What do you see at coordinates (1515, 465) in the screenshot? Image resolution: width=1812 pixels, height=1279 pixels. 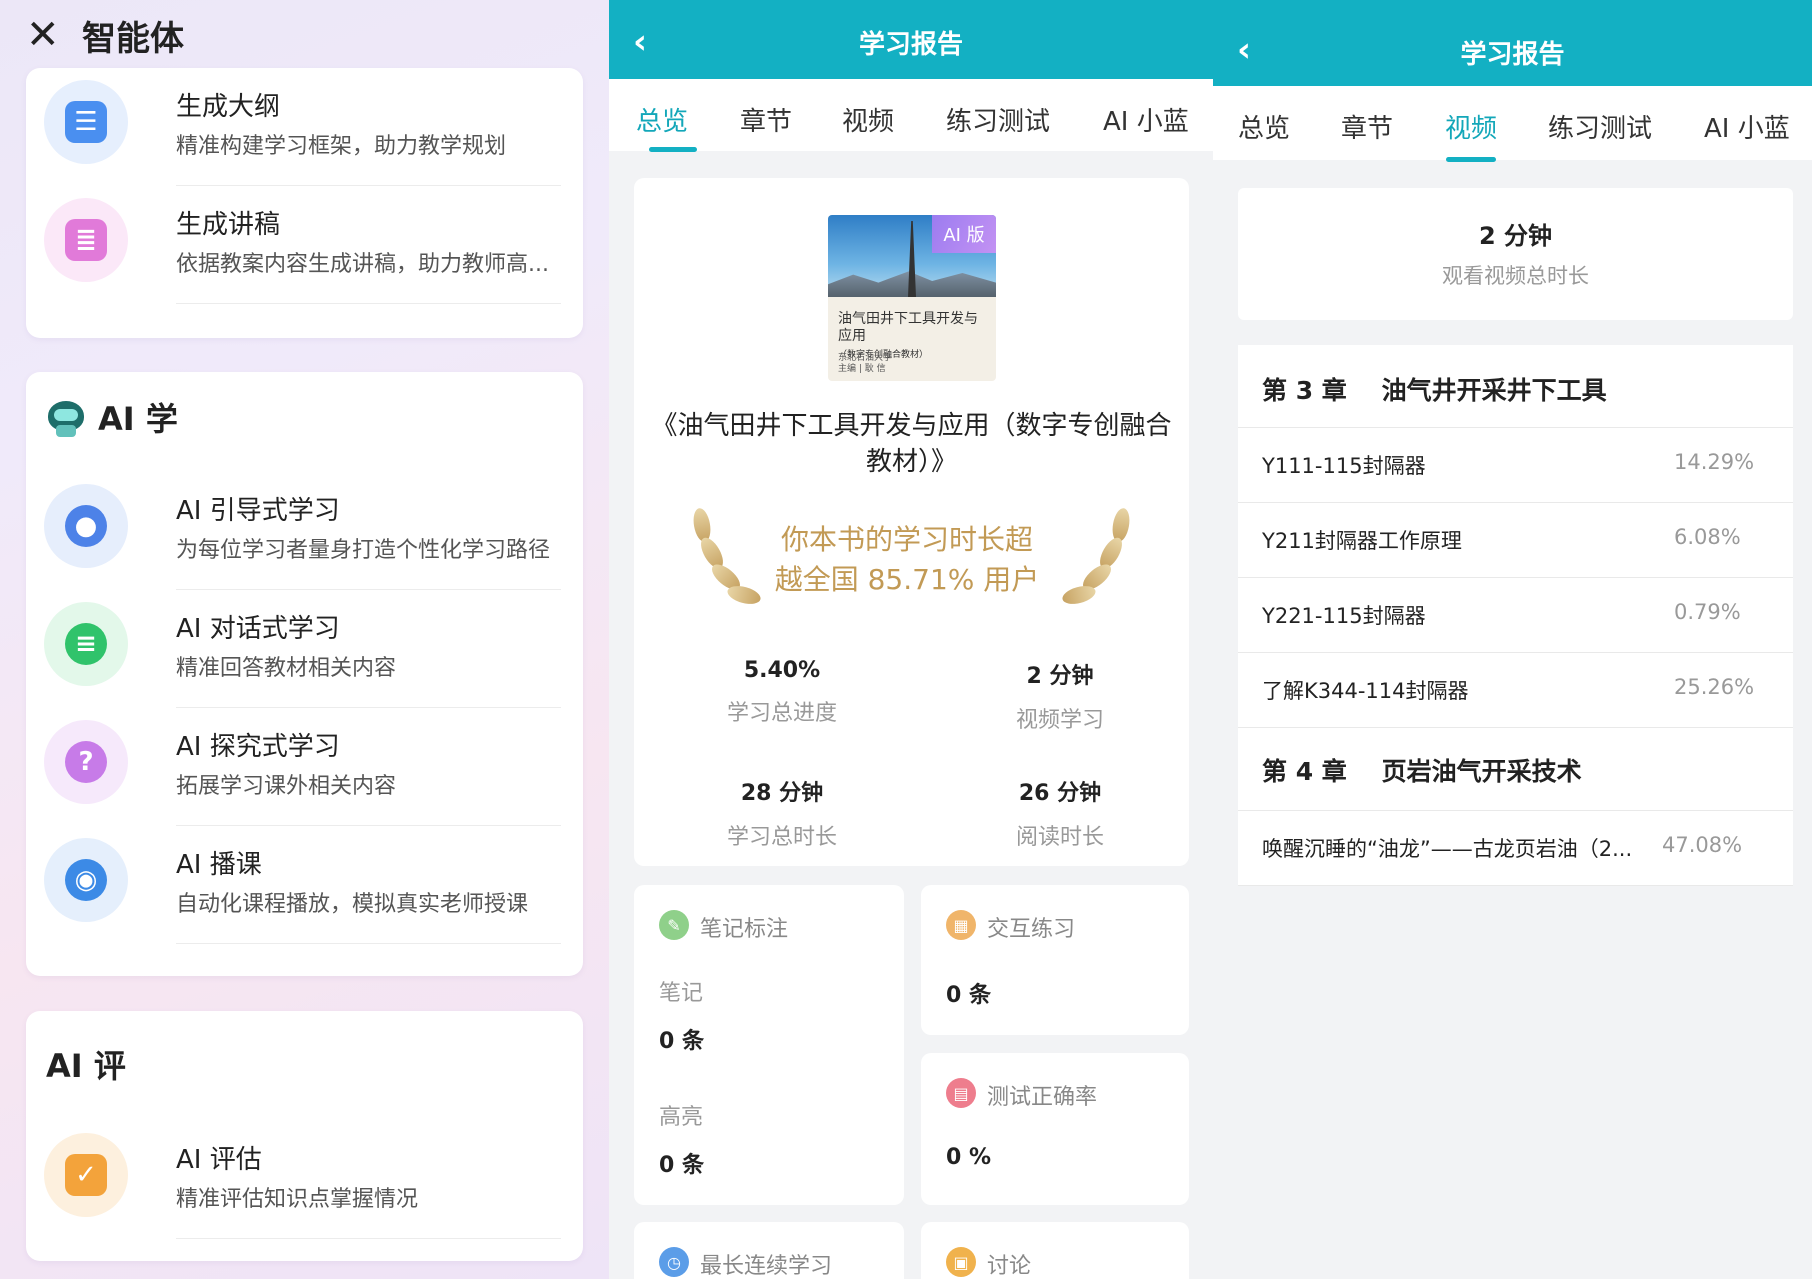 I see `video-row: Y111-115封隔器 14.29%` at bounding box center [1515, 465].